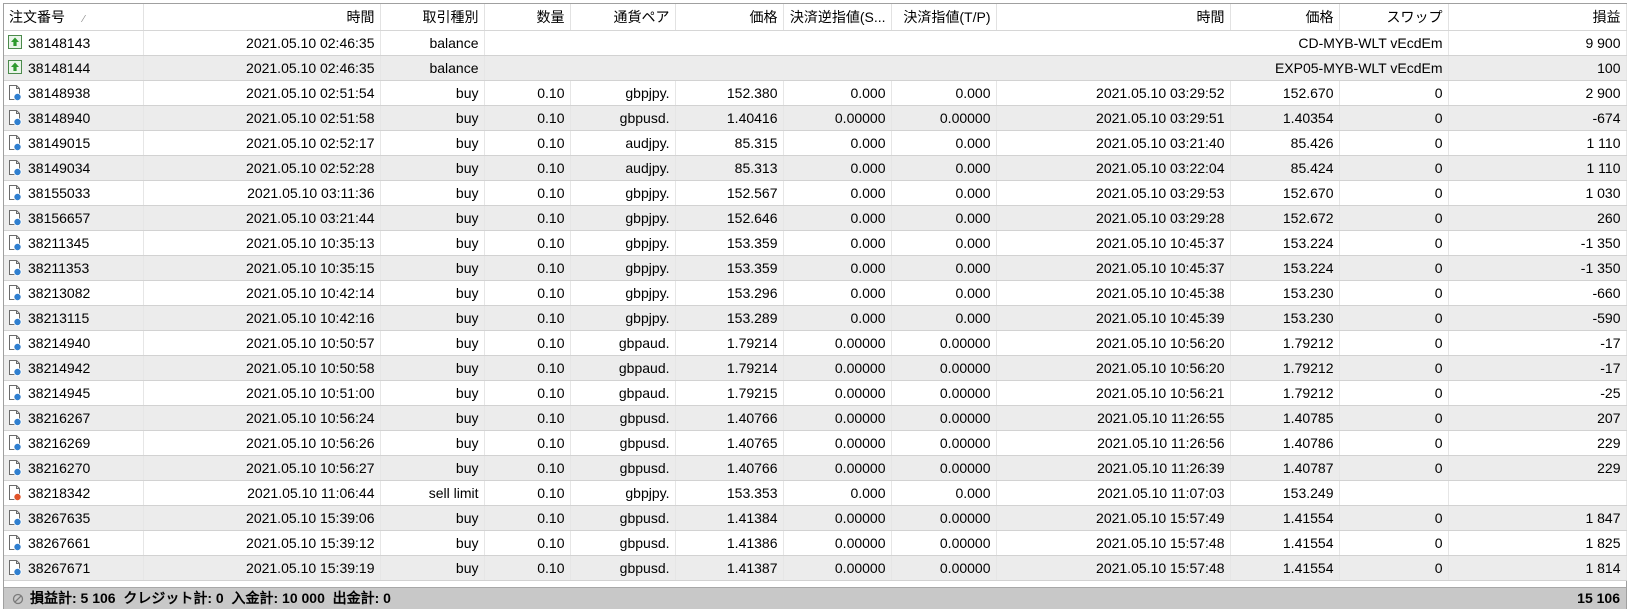  I want to click on close-time-cell: 2021.05.10 15:57:49, so click(1113, 518).